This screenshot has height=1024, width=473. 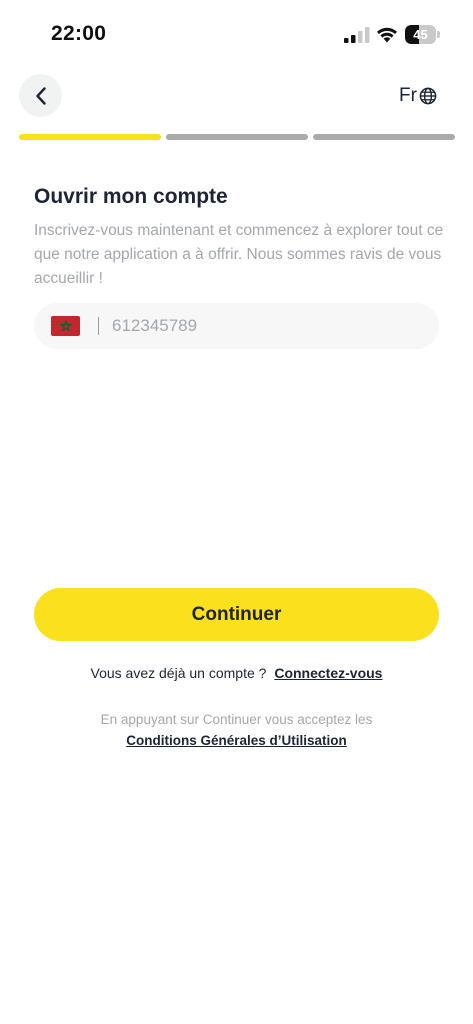 What do you see at coordinates (98, 326) in the screenshot?
I see `field-divider` at bounding box center [98, 326].